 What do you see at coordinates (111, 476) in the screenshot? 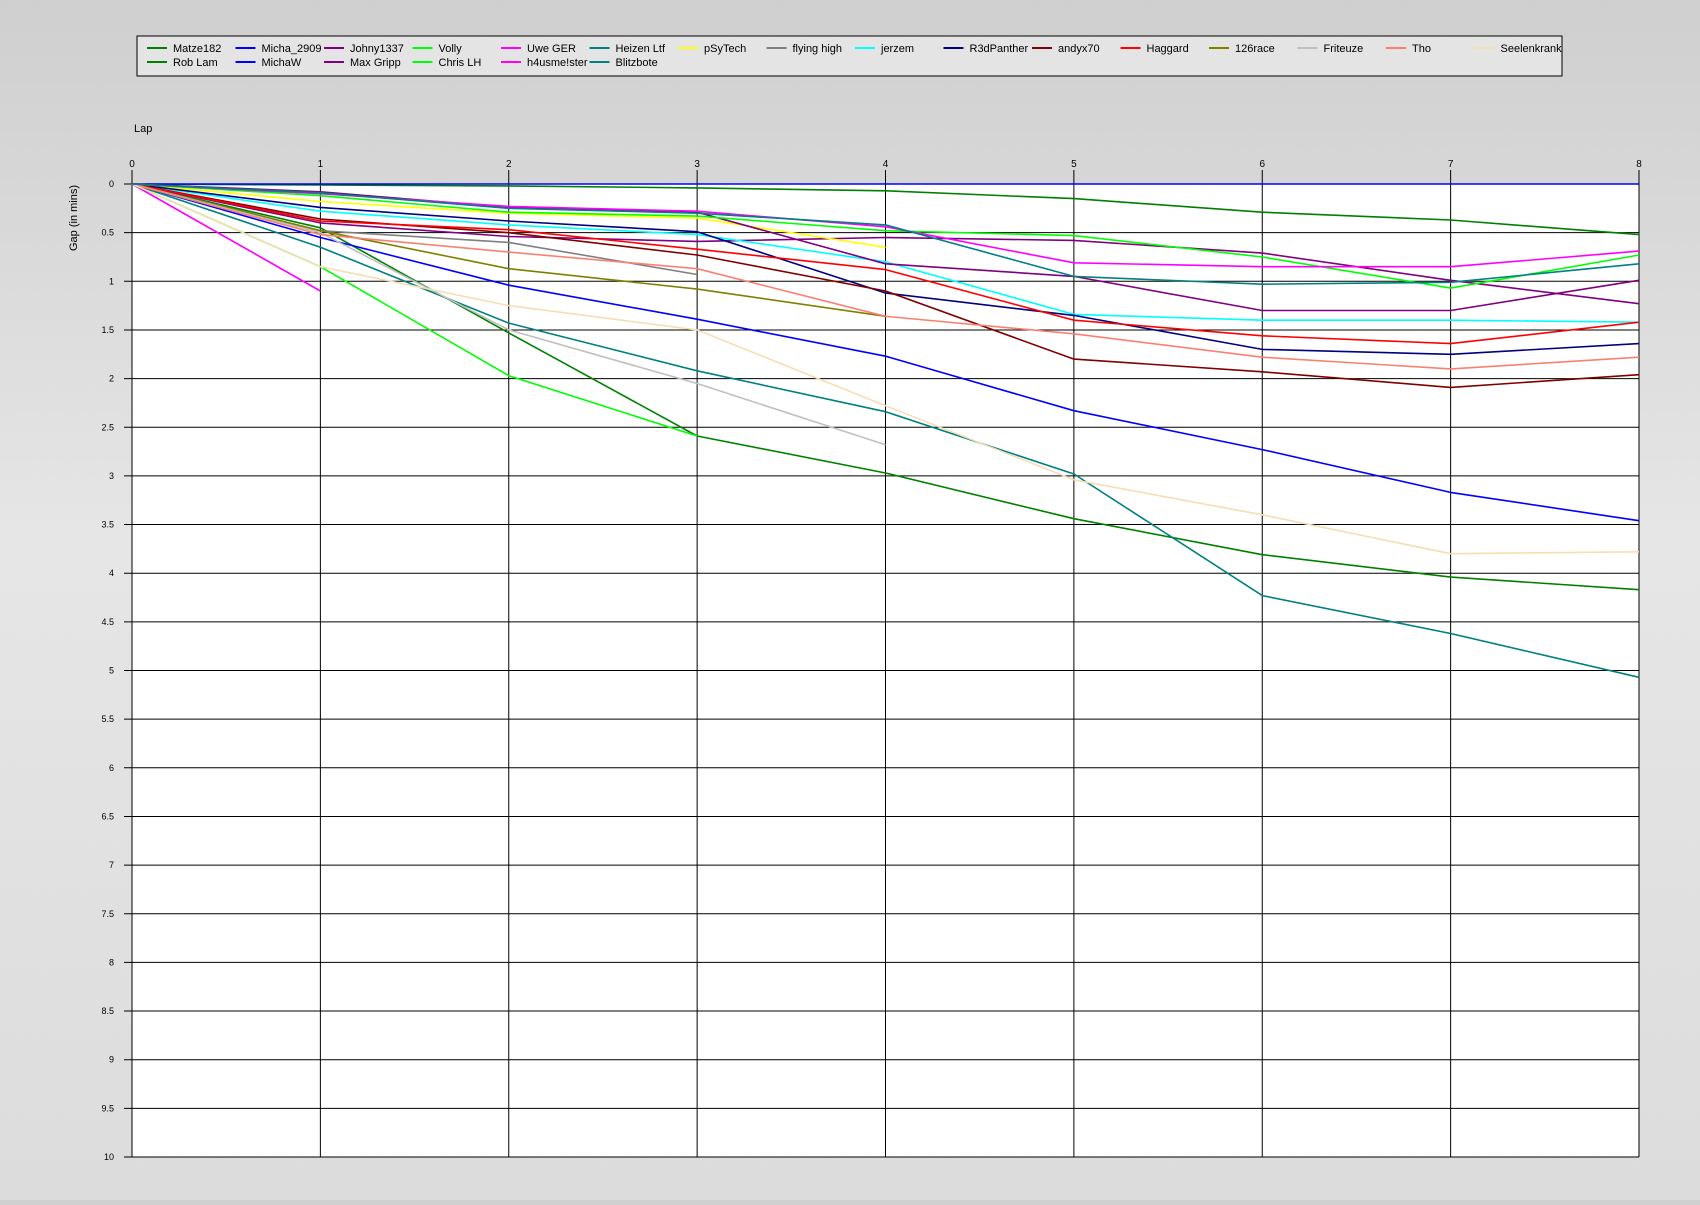
I see `y-tick-label: 3` at bounding box center [111, 476].